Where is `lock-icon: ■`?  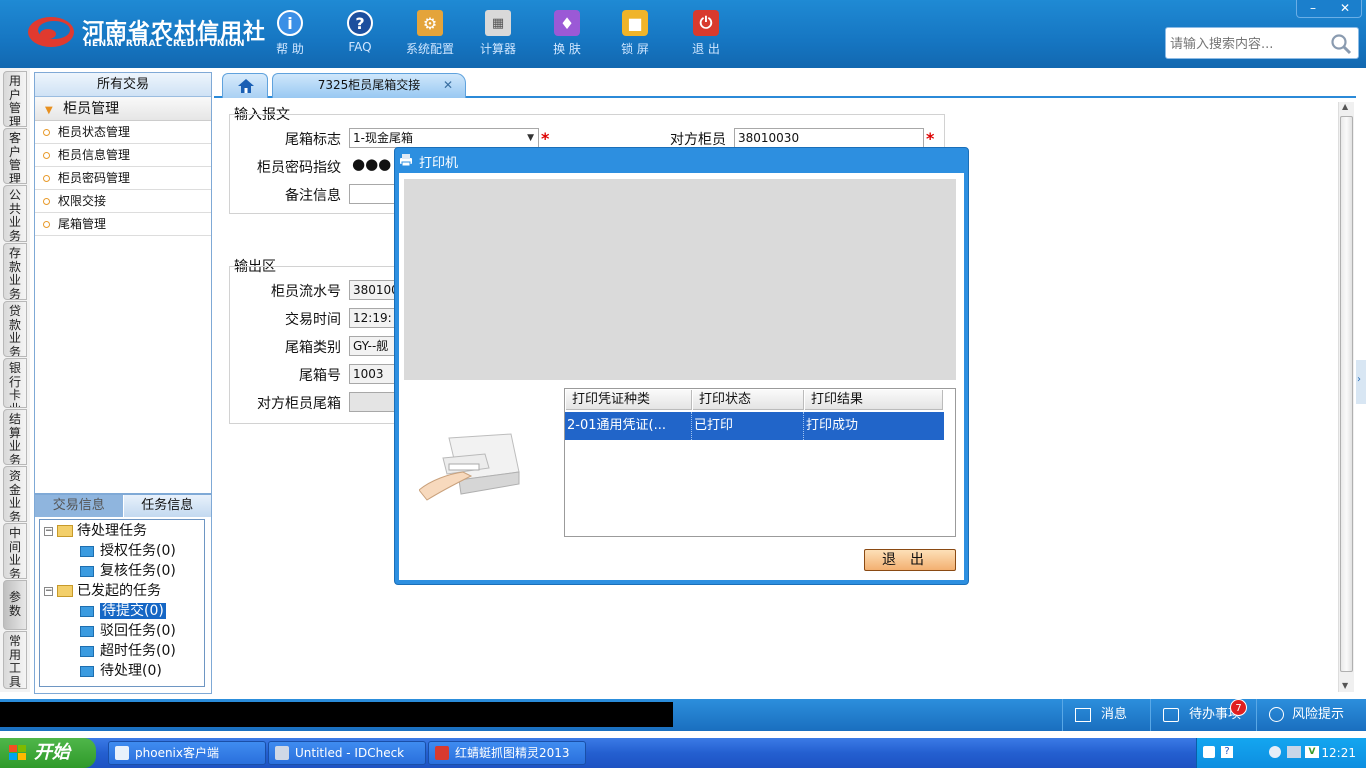
lock-icon: ■ is located at coordinates (635, 23).